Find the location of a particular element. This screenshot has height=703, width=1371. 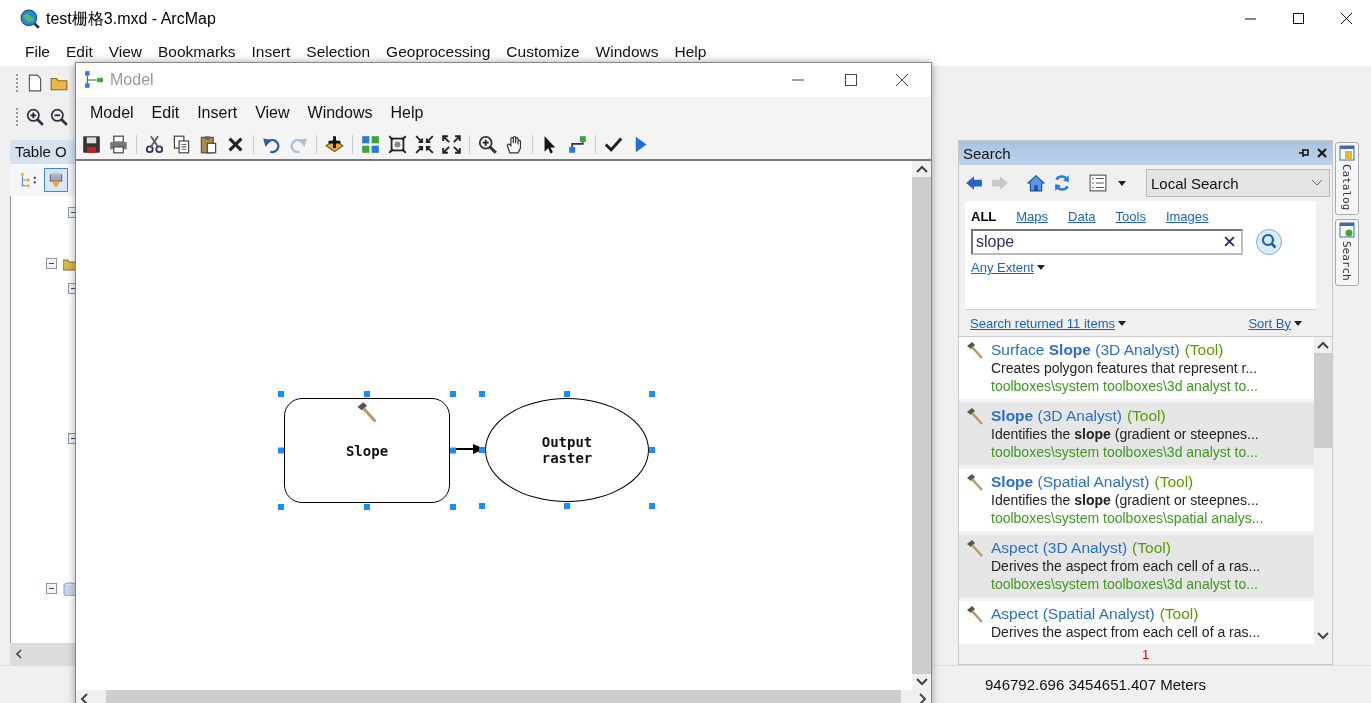

result-title: Slope (Spatial Analyst) is located at coordinates (1070, 482).